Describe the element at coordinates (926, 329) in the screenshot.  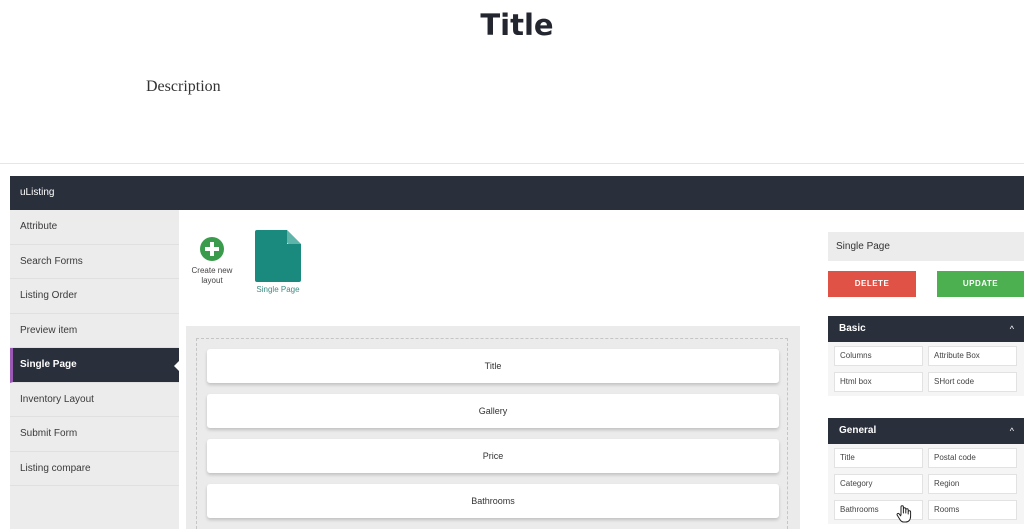
I see `section-basic-header: Basic ^` at that location.